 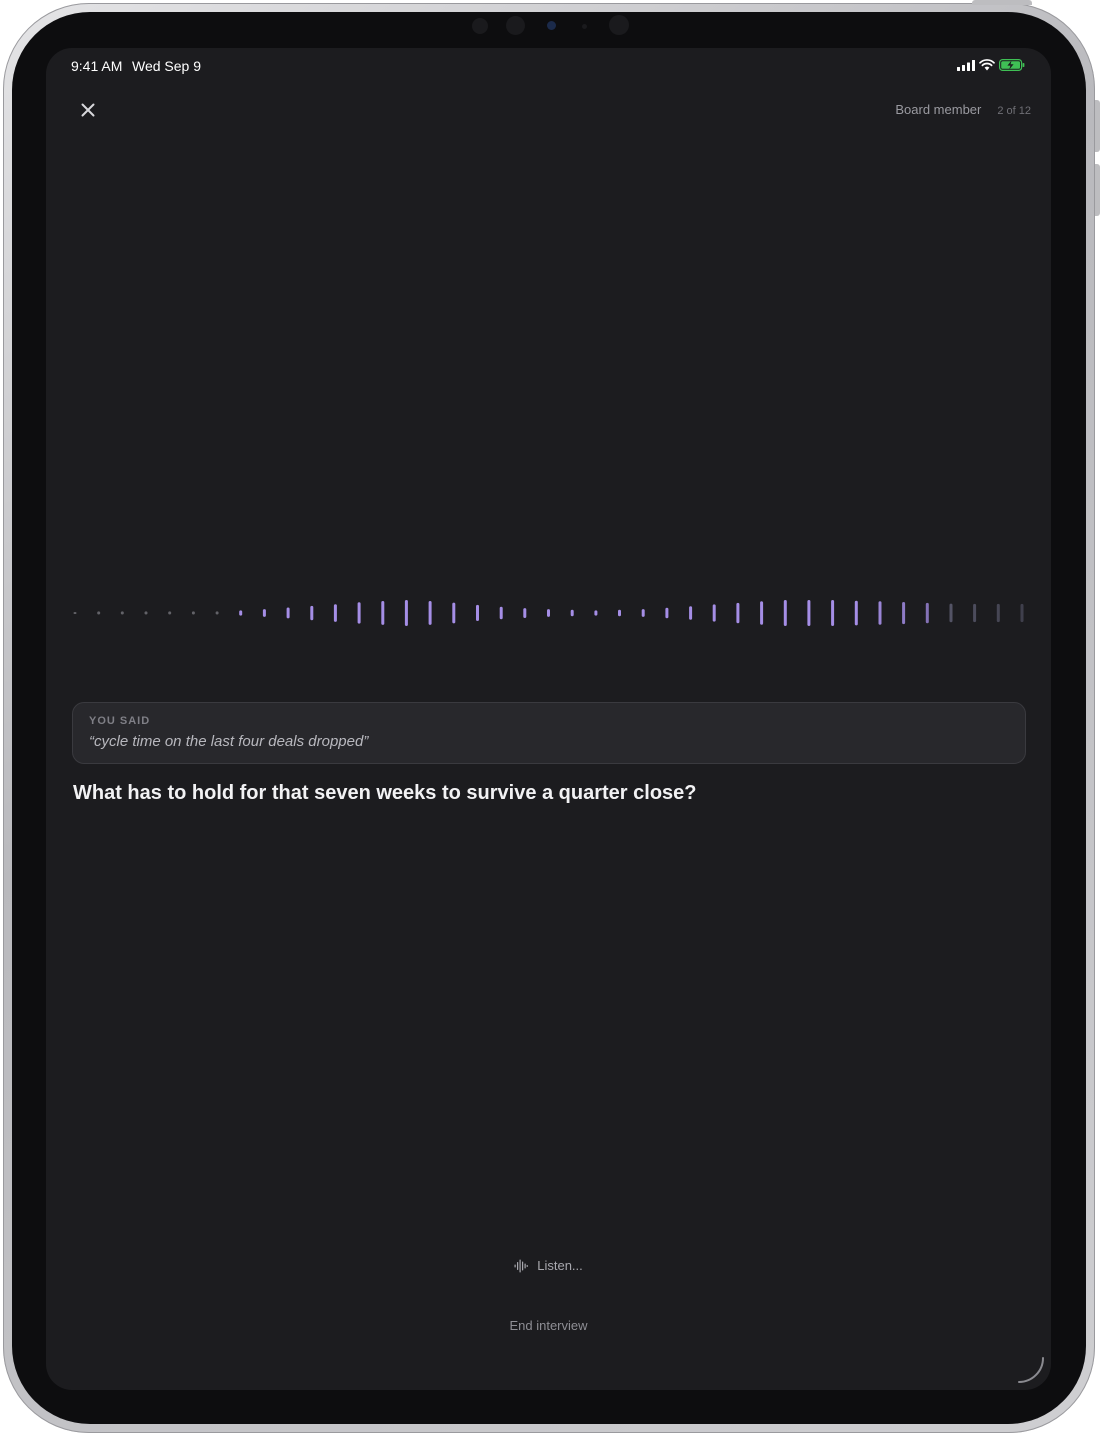 What do you see at coordinates (1097, 126) in the screenshot?
I see `volume-up-button` at bounding box center [1097, 126].